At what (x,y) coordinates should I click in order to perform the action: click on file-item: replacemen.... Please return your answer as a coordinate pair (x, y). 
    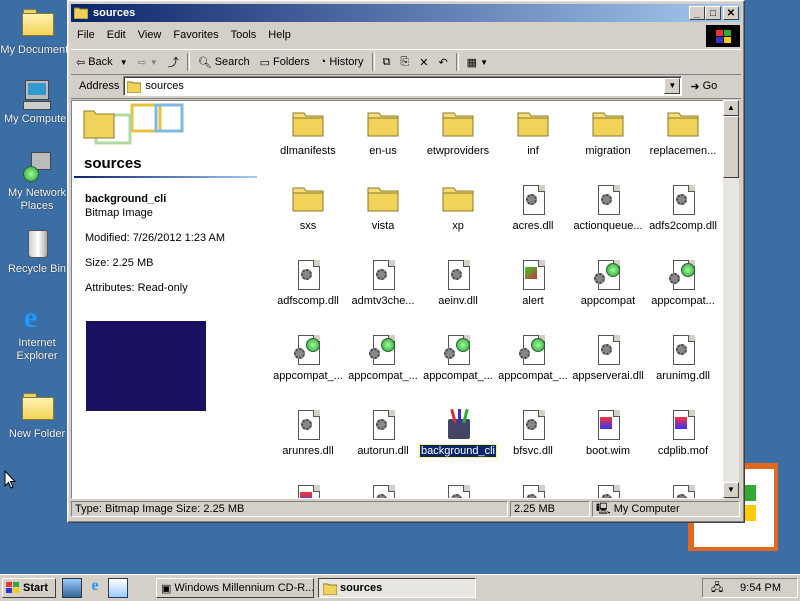
    Looking at the image, I should click on (683, 133).